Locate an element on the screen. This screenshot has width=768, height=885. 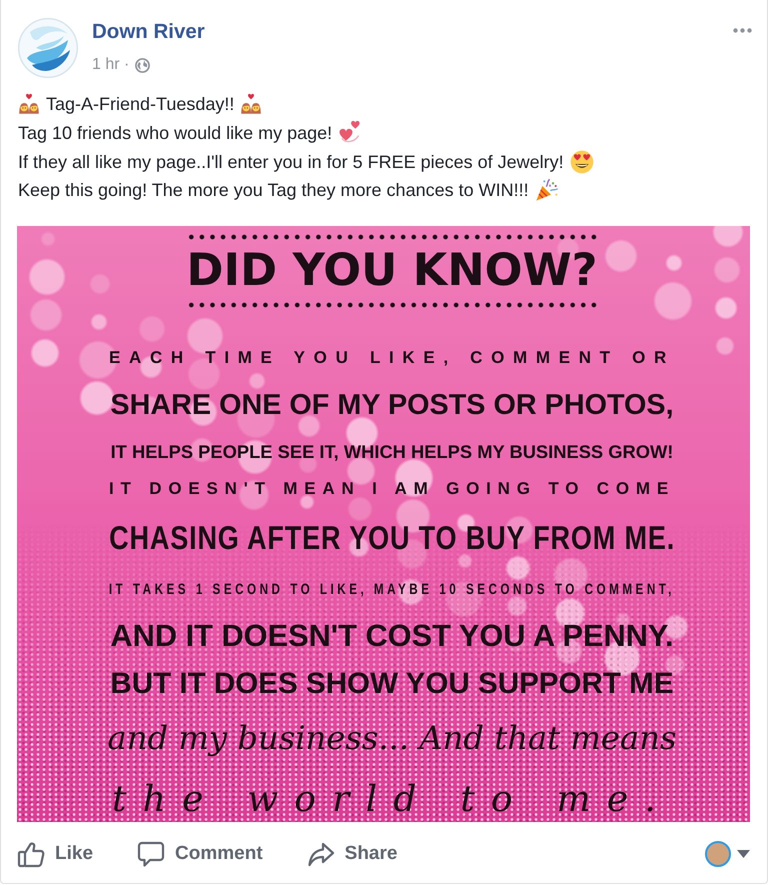
image-text-line: IT DOESN'T MEAN I AM GOING TO COME is located at coordinates (391, 489).